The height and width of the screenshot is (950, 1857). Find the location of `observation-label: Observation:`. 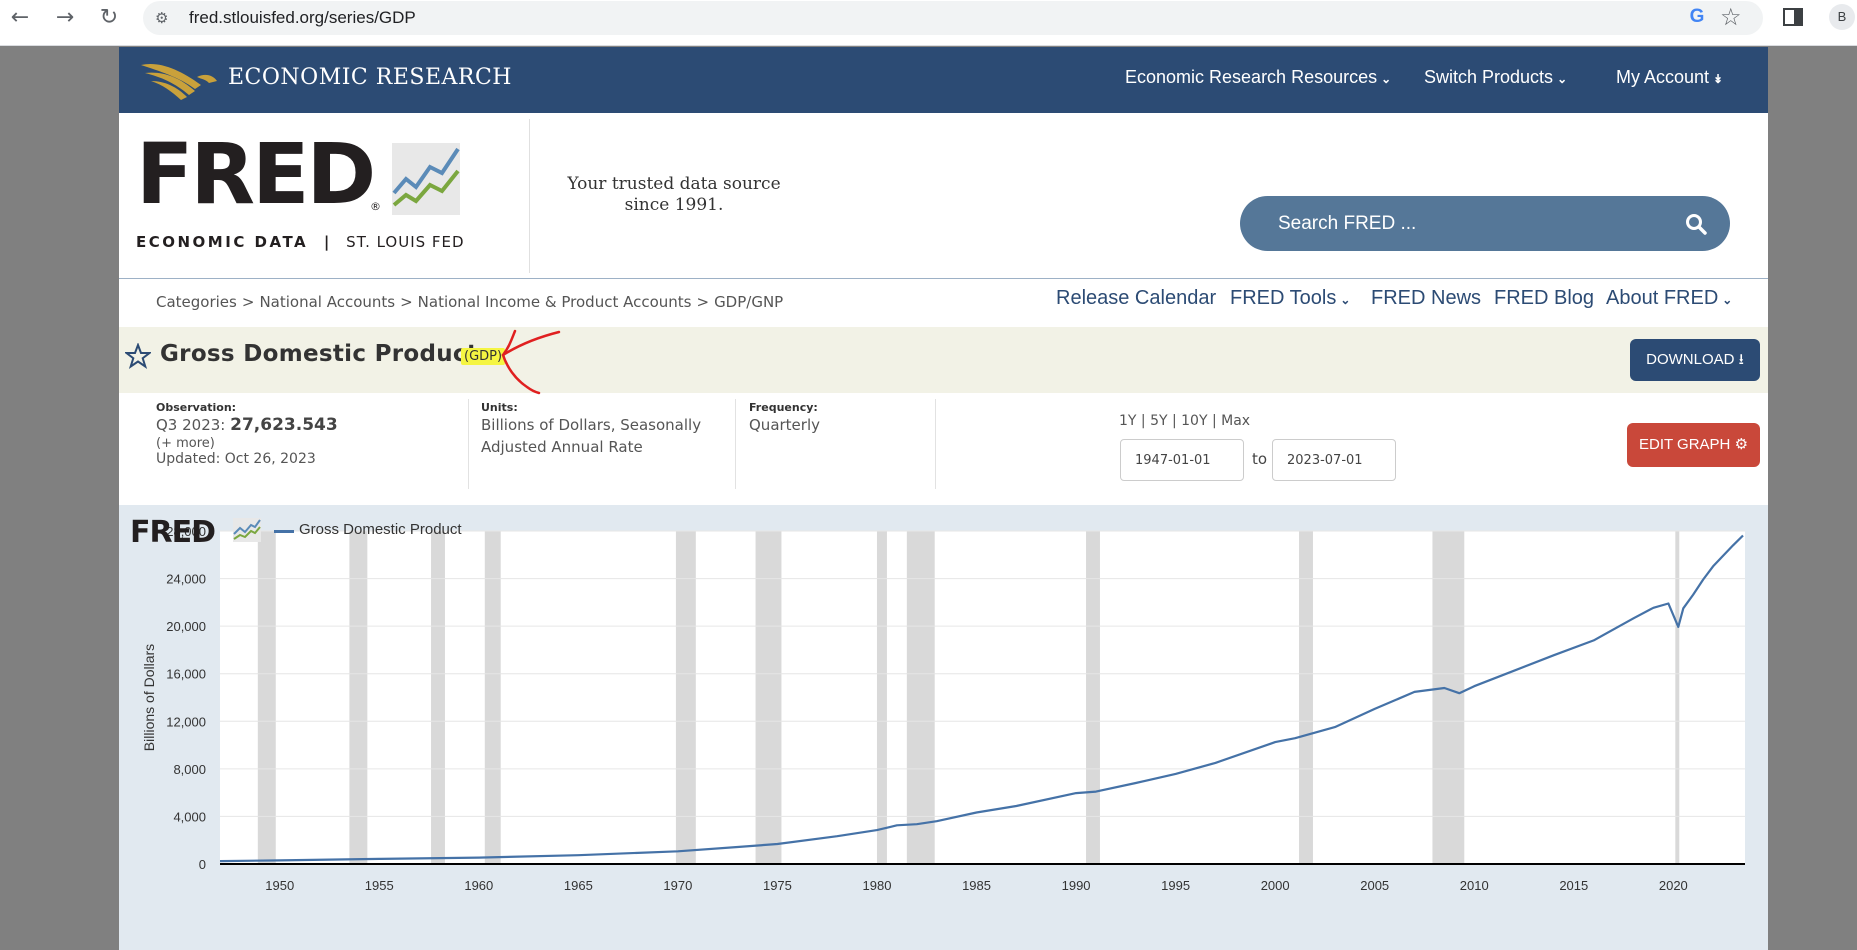

observation-label: Observation: is located at coordinates (196, 407).